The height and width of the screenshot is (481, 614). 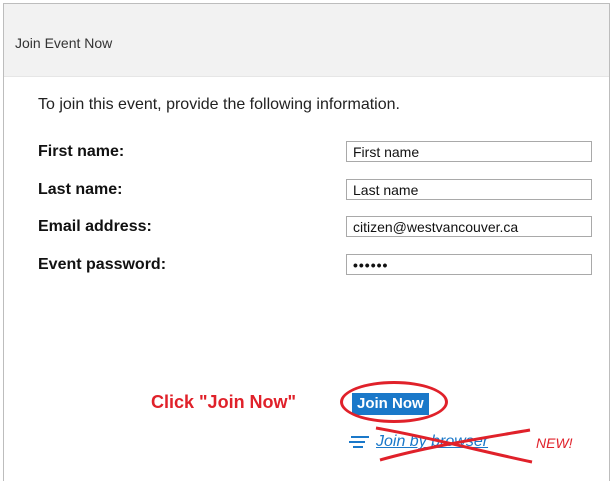 I want to click on click-join-annotation: Click "Join Now", so click(x=224, y=402).